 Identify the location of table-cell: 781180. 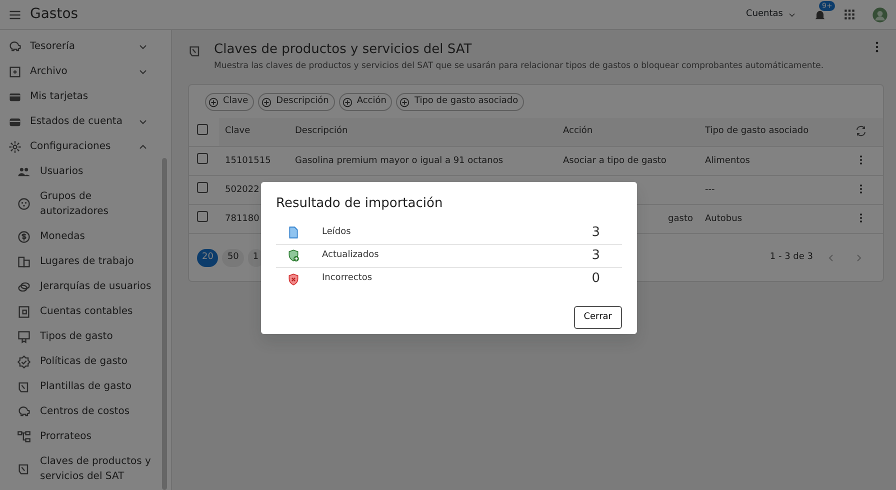
(242, 219).